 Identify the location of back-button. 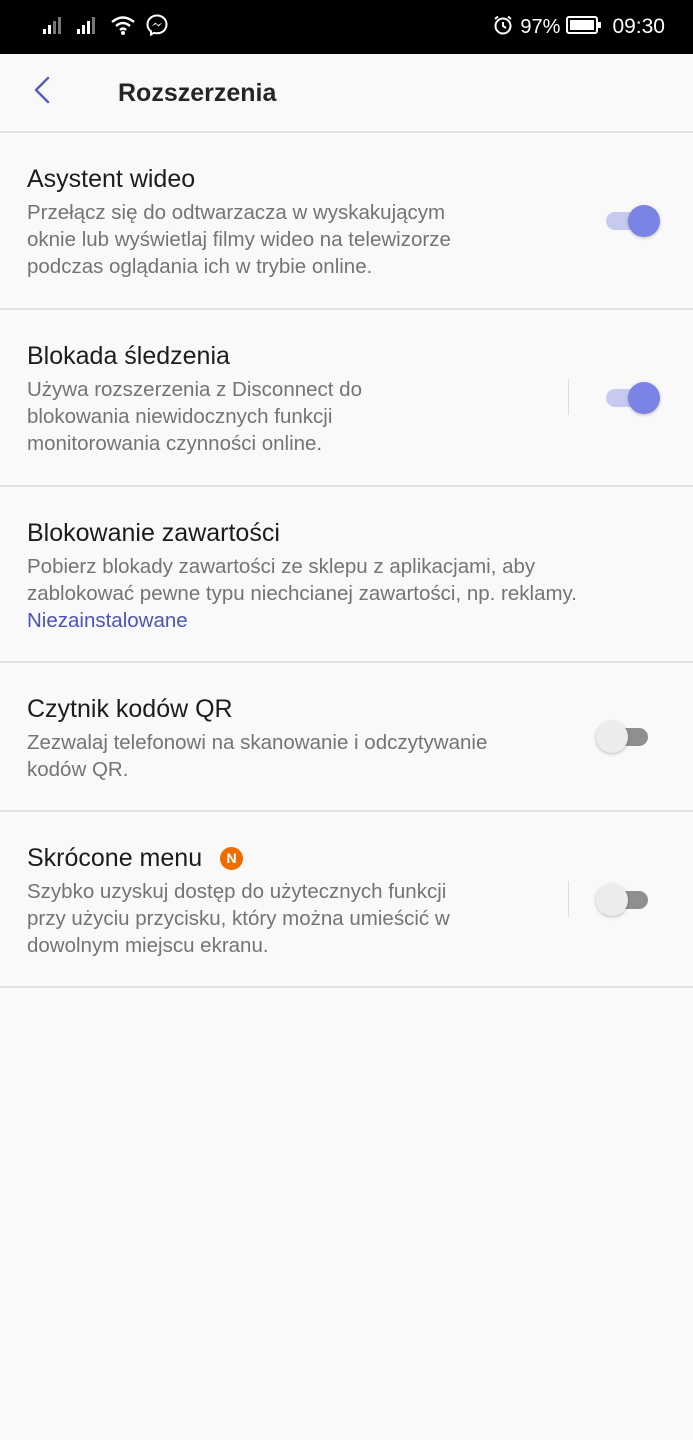
(42, 92).